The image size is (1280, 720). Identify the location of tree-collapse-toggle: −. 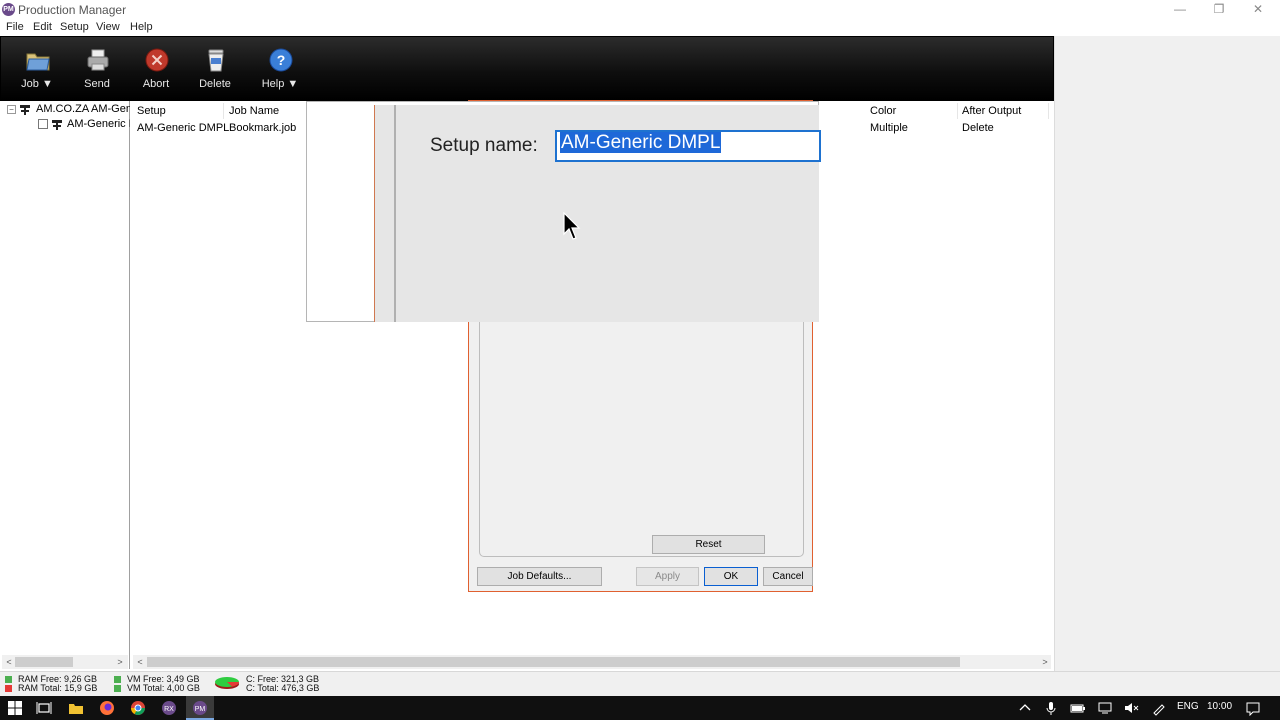
(11, 109).